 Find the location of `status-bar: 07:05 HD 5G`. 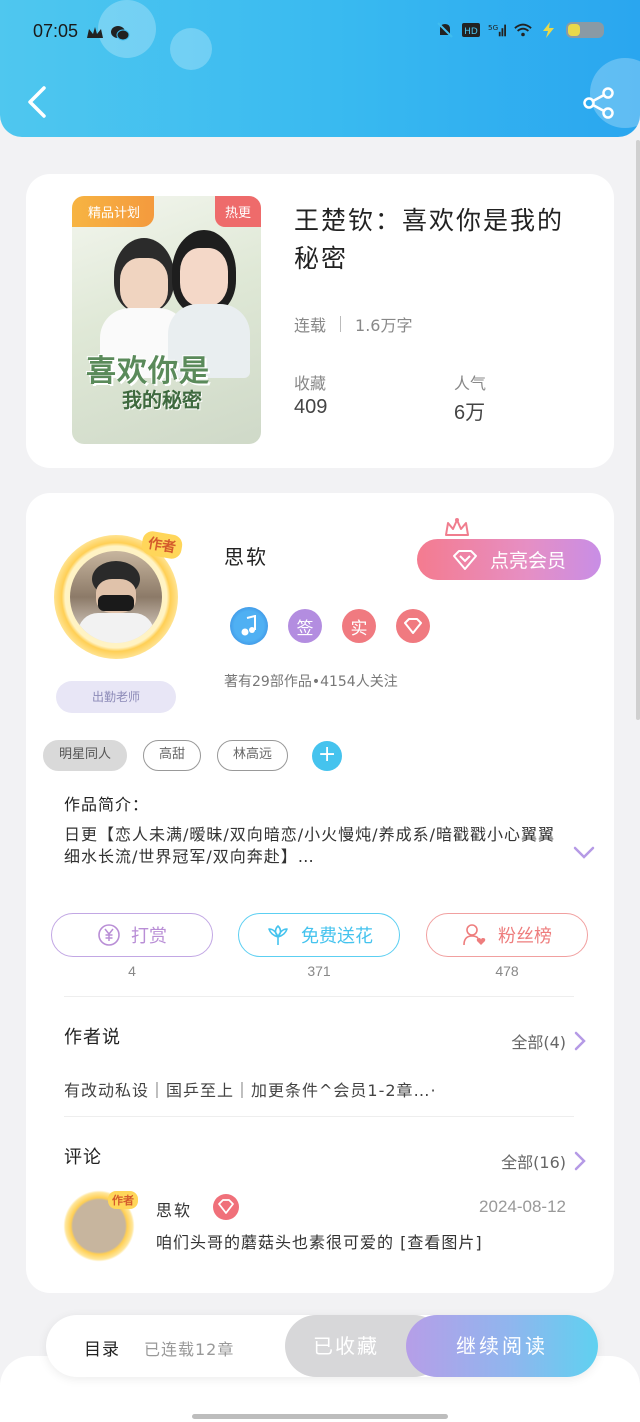

status-bar: 07:05 HD 5G is located at coordinates (320, 33).